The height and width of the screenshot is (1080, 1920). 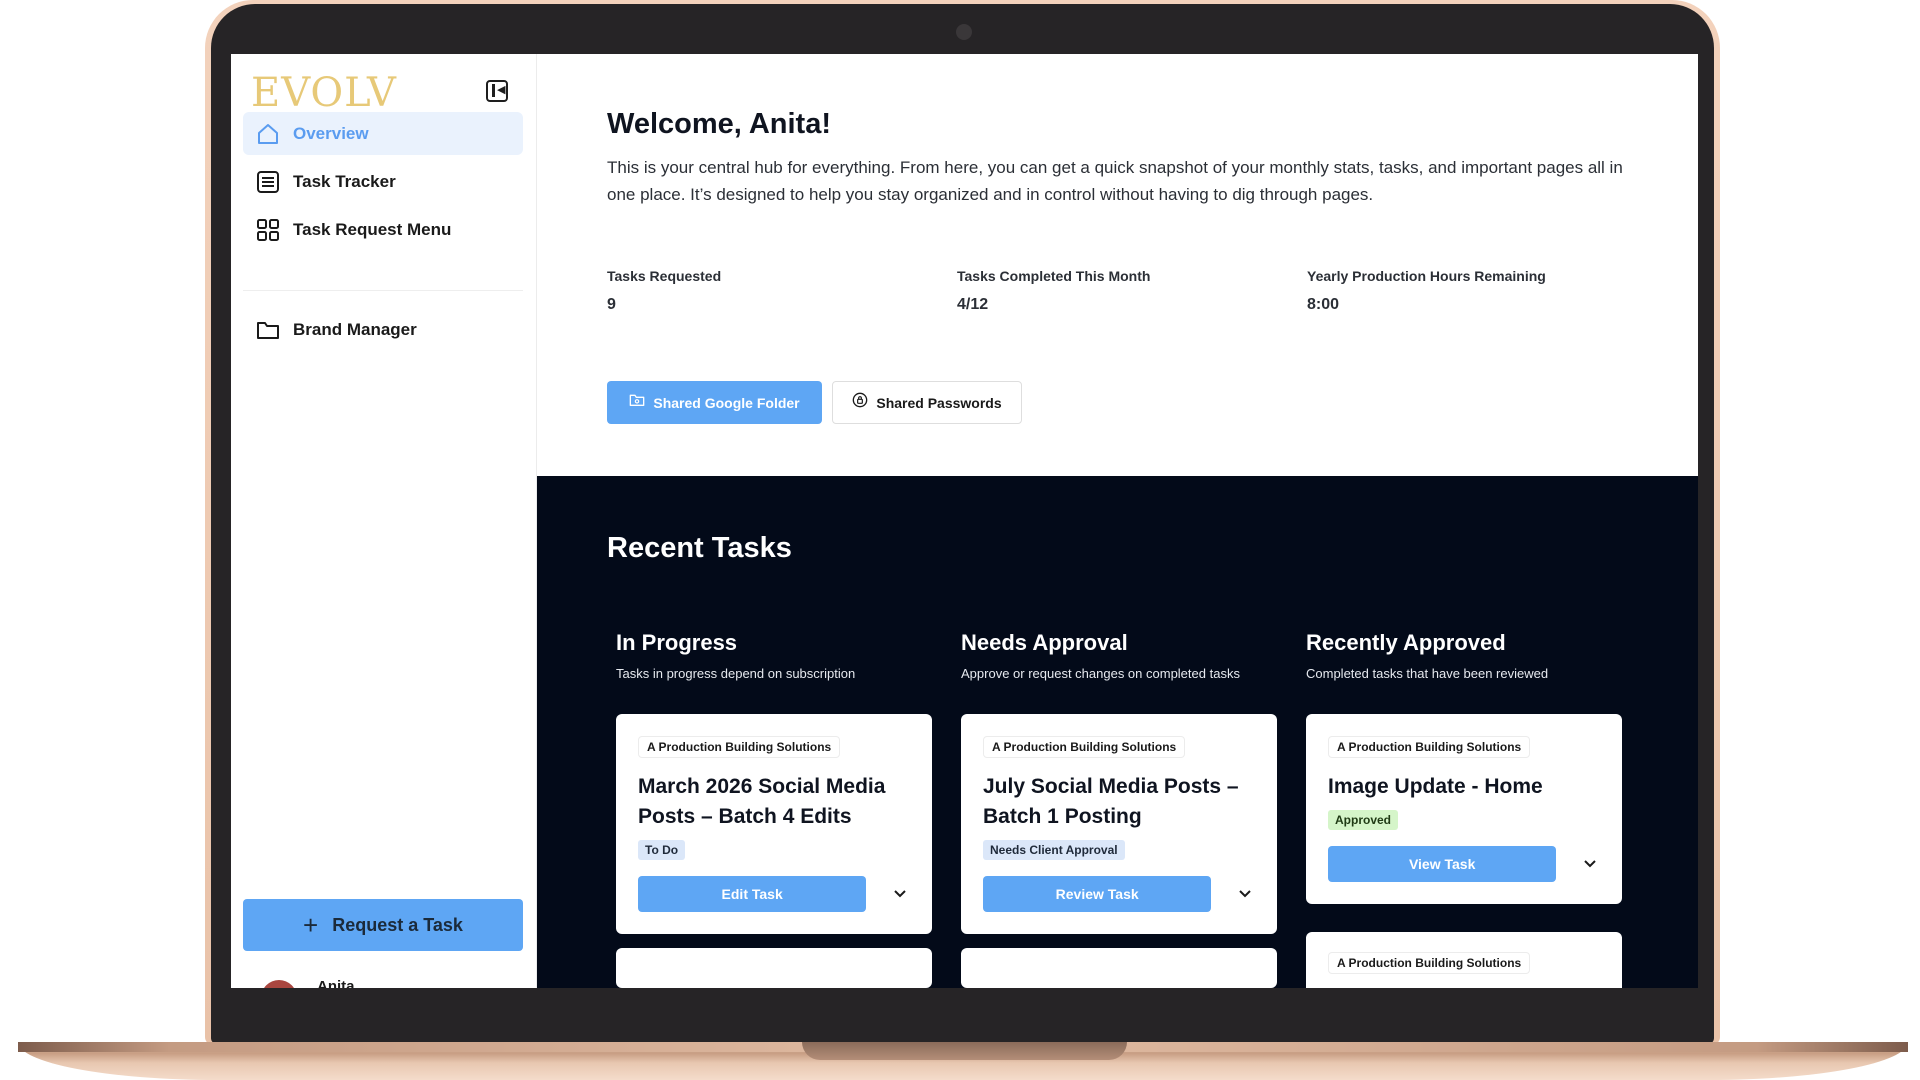 I want to click on edit-task-button: Edit Task, so click(x=752, y=894).